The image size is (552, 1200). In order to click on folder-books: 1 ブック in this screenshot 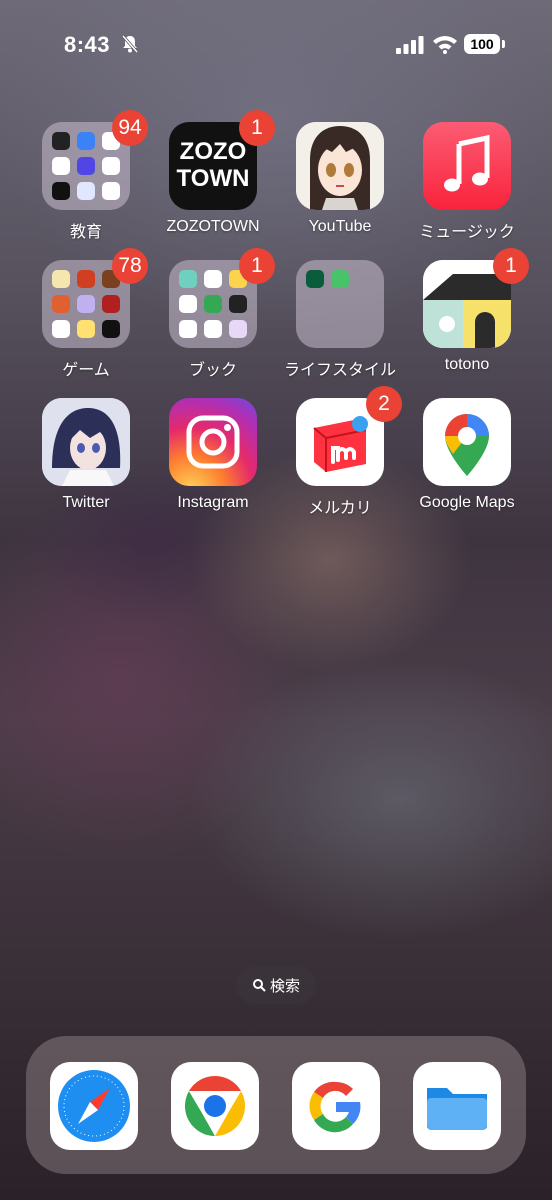, I will do `click(214, 314)`.